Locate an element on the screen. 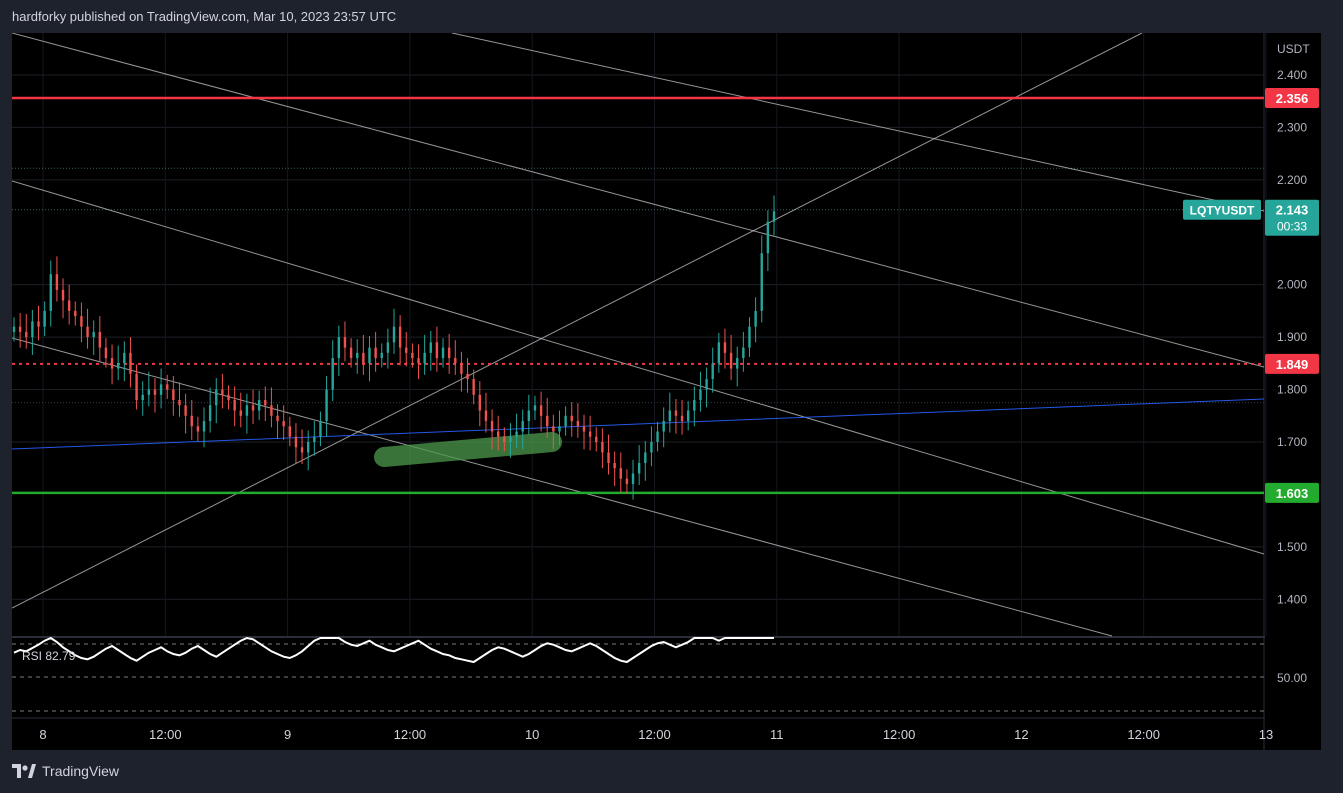 This screenshot has width=1343, height=793. x-tick-label: 13 is located at coordinates (1266, 734).